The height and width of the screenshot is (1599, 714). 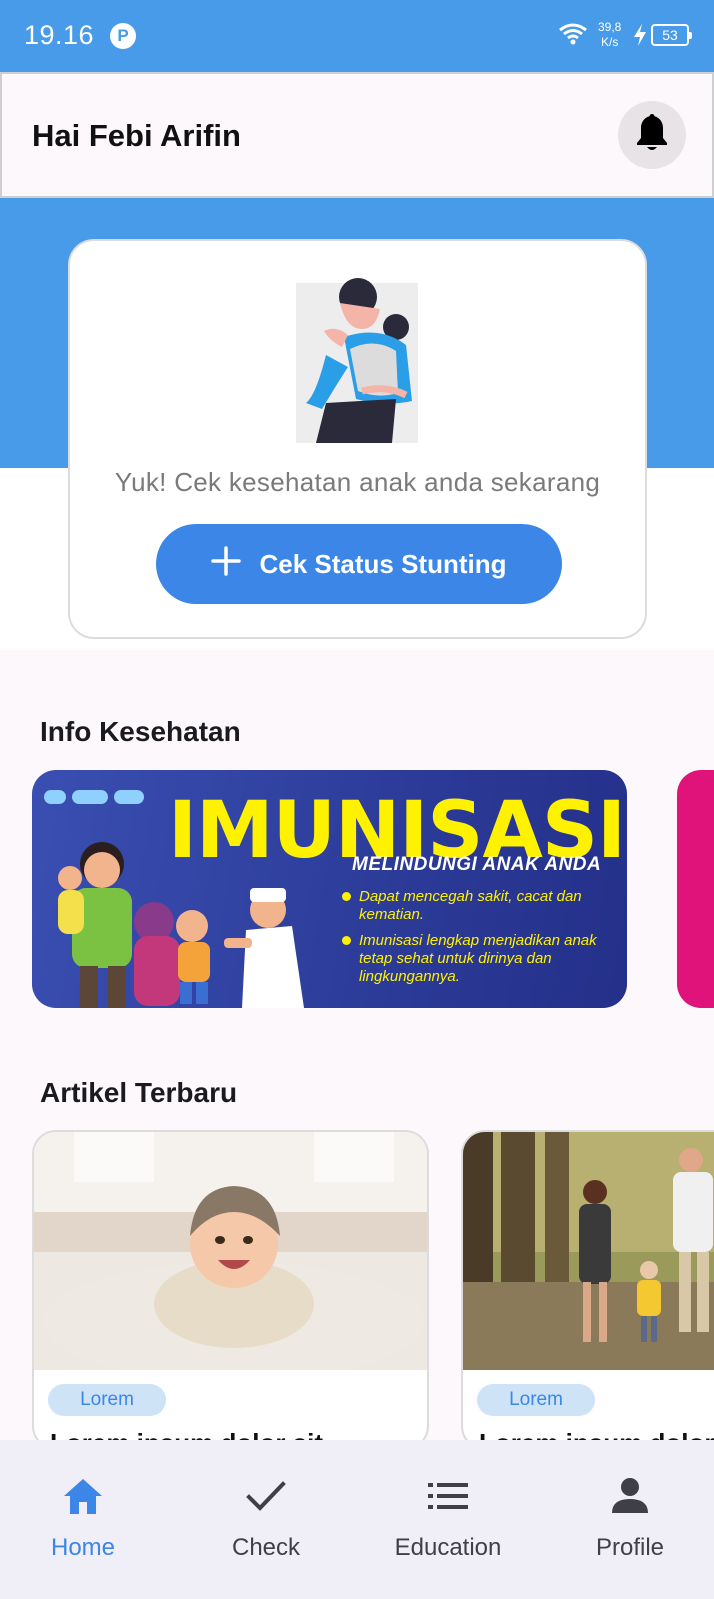 What do you see at coordinates (90, 797) in the screenshot?
I see `partner-logo` at bounding box center [90, 797].